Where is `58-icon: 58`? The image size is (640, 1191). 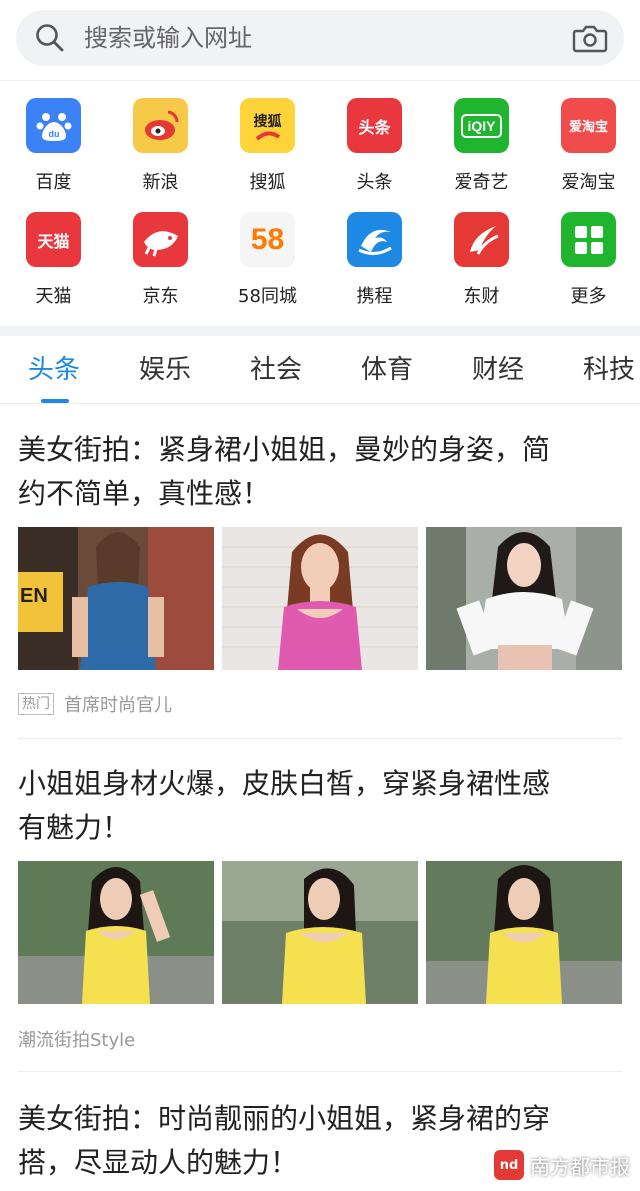 58-icon: 58 is located at coordinates (267, 239).